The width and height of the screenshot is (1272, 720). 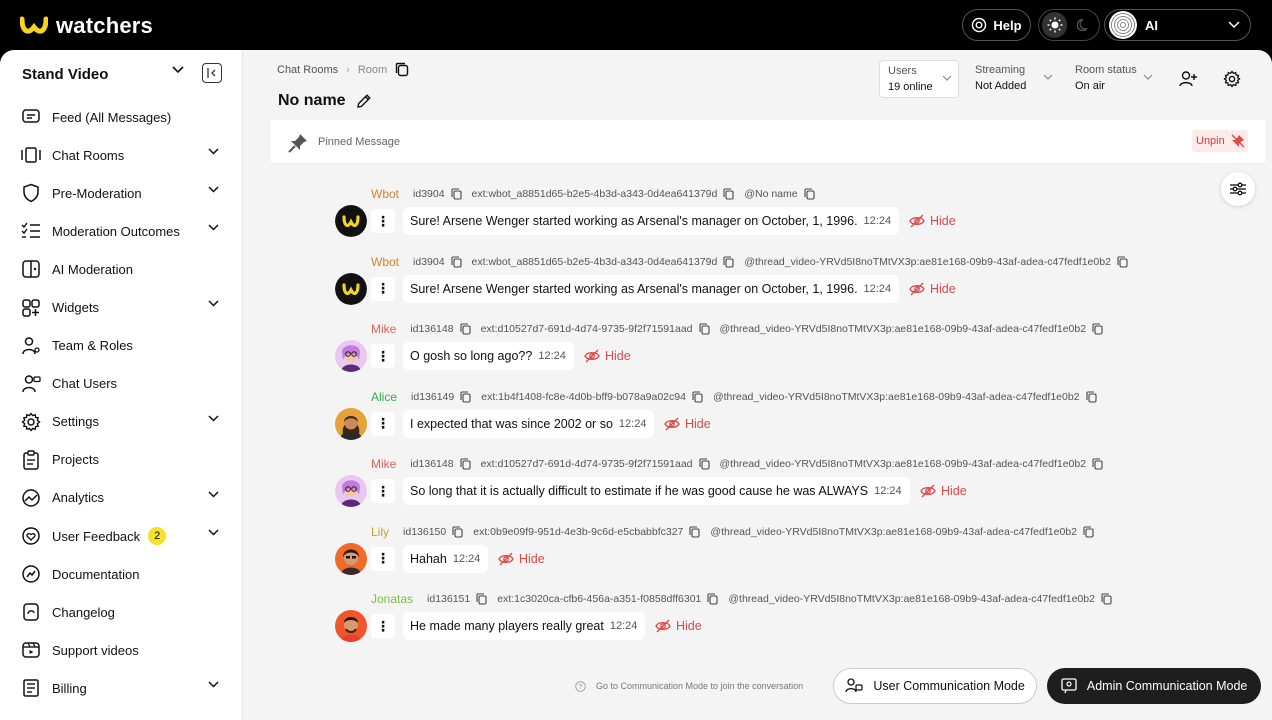 I want to click on sidebar-item-settings: Settings, so click(x=122, y=422).